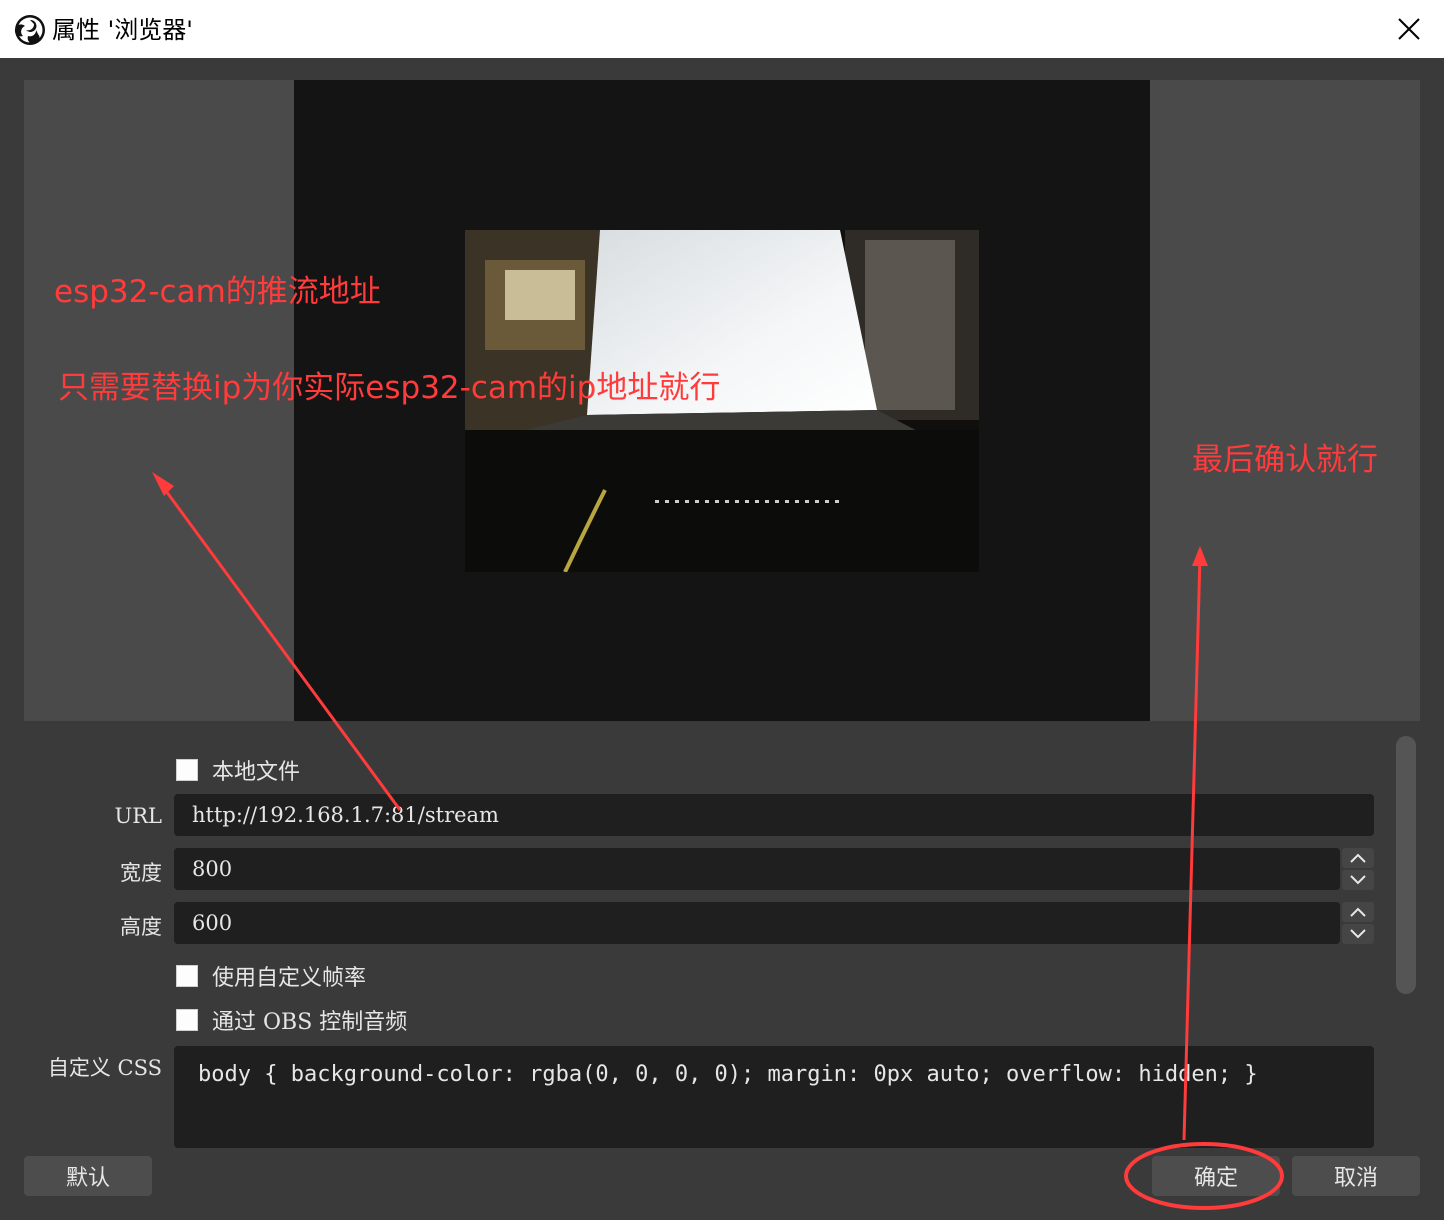  What do you see at coordinates (1358, 869) in the screenshot?
I see `width-stepper` at bounding box center [1358, 869].